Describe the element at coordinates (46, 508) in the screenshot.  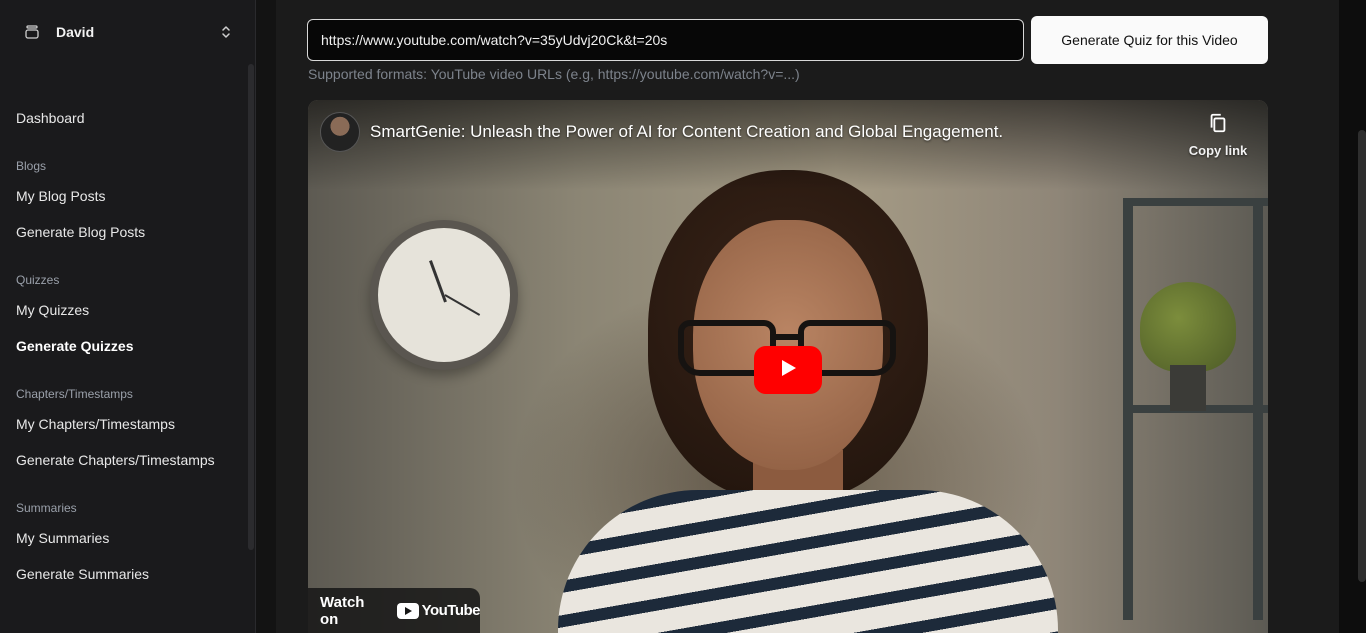
I see `section-title-summaries: Summaries` at that location.